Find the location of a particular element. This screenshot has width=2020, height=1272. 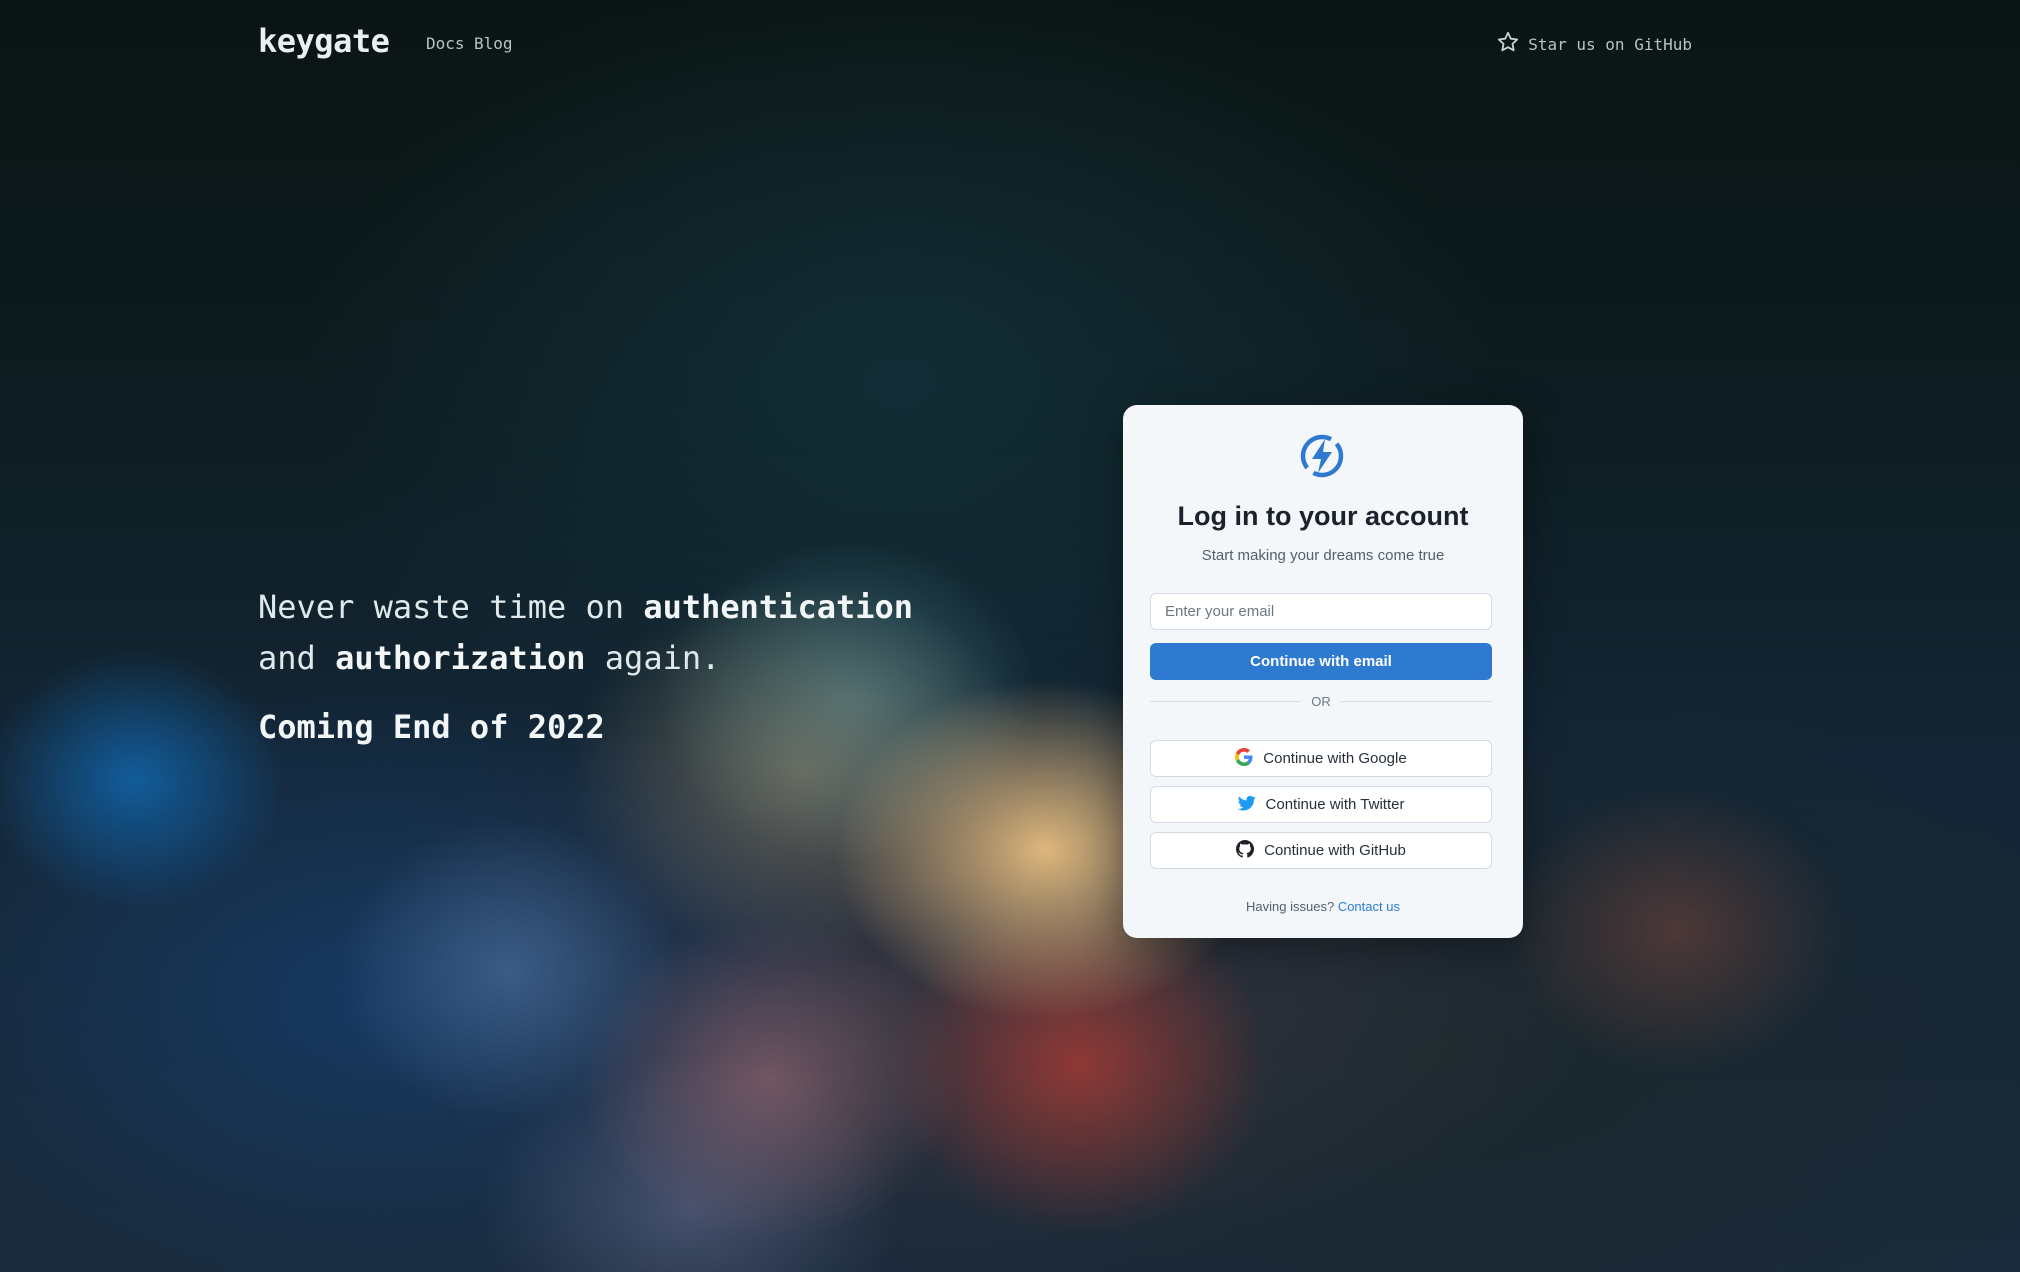

tagline-text-1: Never waste time on is located at coordinates (451, 607).